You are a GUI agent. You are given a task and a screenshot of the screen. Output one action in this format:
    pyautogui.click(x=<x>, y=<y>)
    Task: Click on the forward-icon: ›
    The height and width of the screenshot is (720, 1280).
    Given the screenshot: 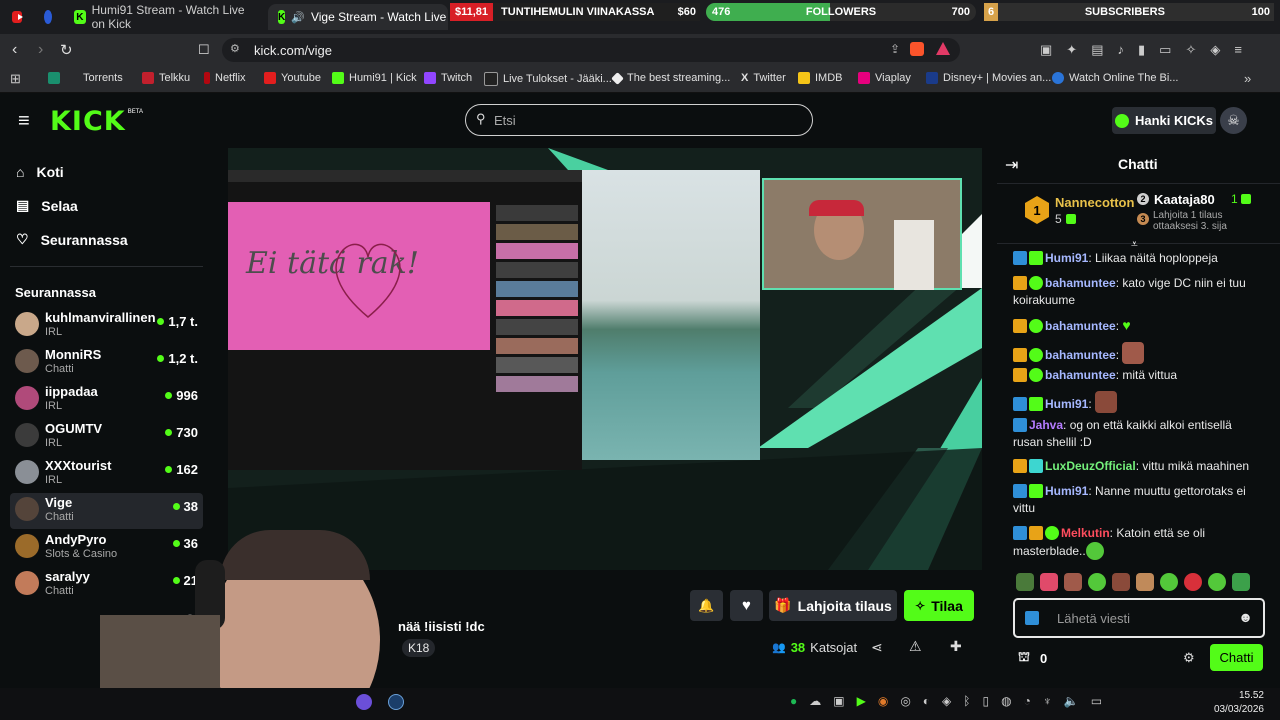 What is the action you would take?
    pyautogui.click(x=40, y=50)
    